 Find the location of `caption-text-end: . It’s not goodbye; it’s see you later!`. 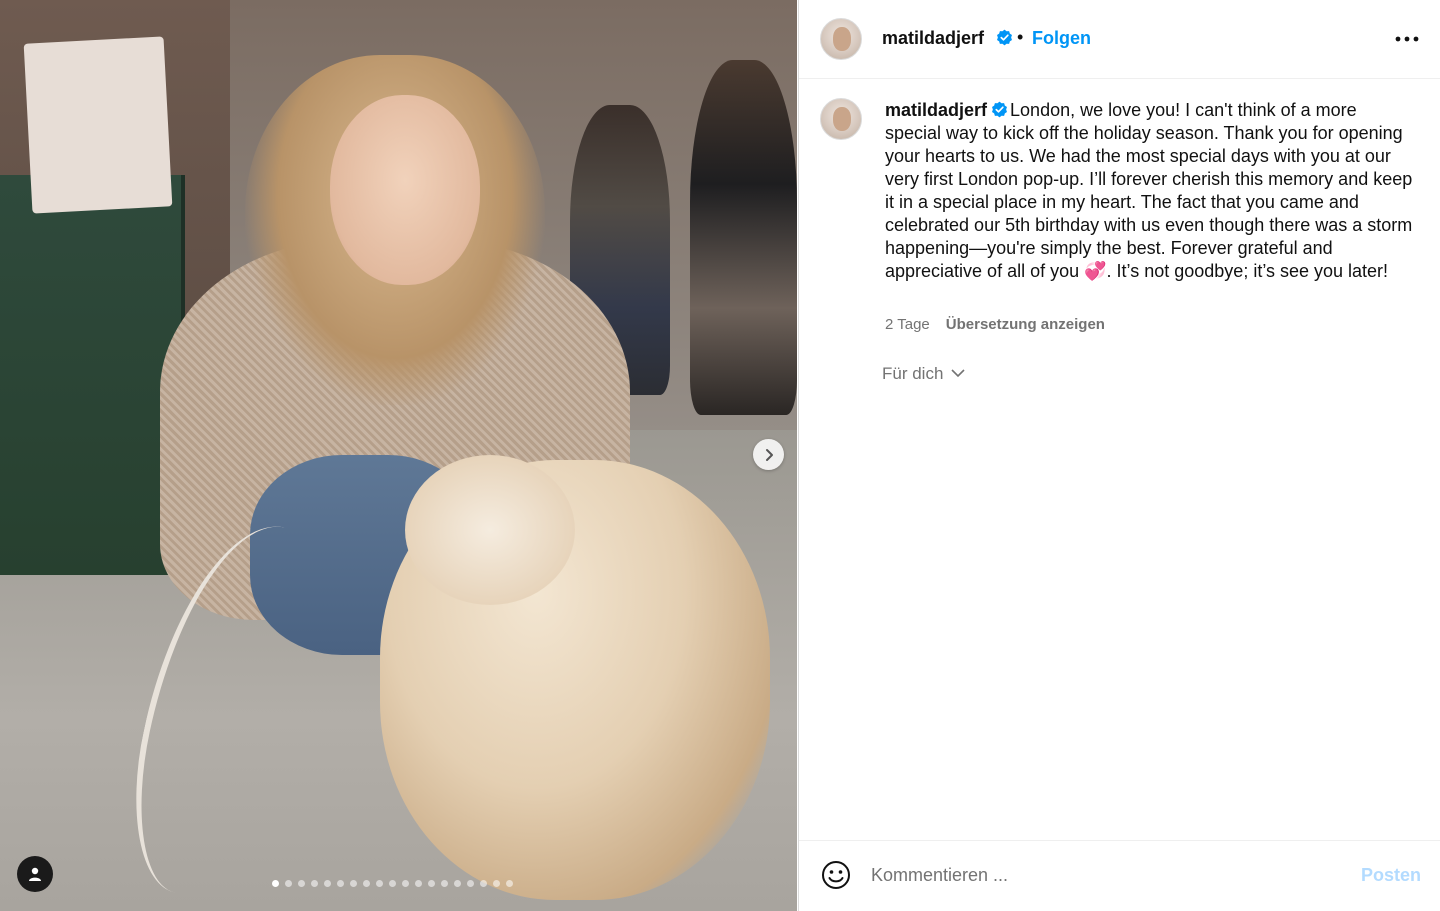

caption-text-end: . It’s not goodbye; it’s see you later! is located at coordinates (1247, 271).